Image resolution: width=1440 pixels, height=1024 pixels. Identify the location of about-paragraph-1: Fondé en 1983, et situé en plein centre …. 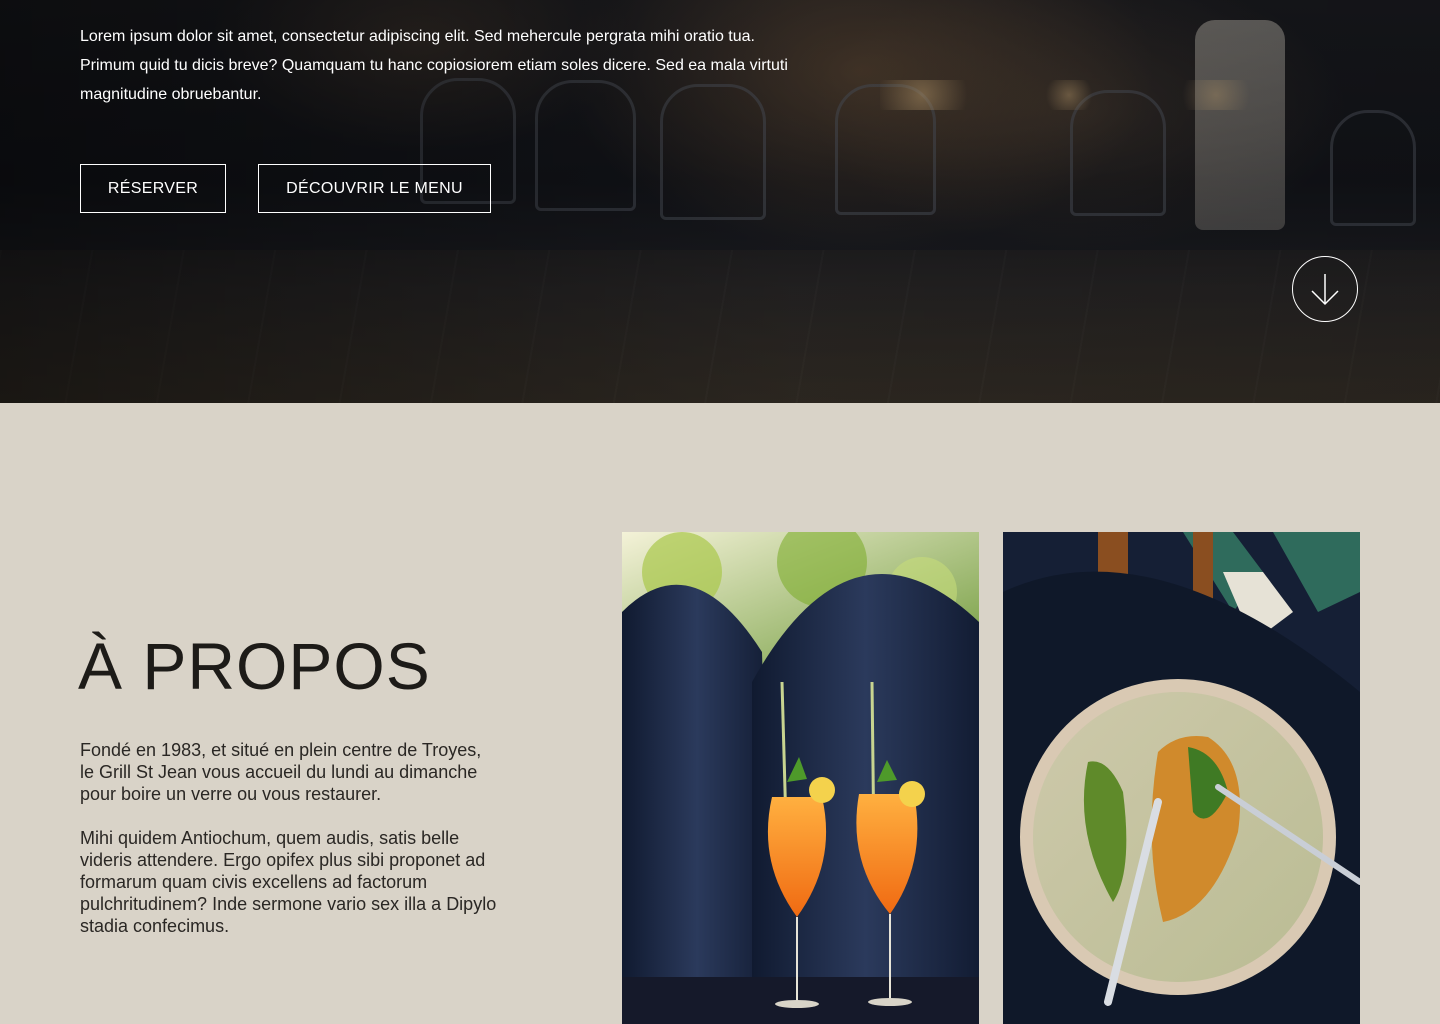
(281, 772).